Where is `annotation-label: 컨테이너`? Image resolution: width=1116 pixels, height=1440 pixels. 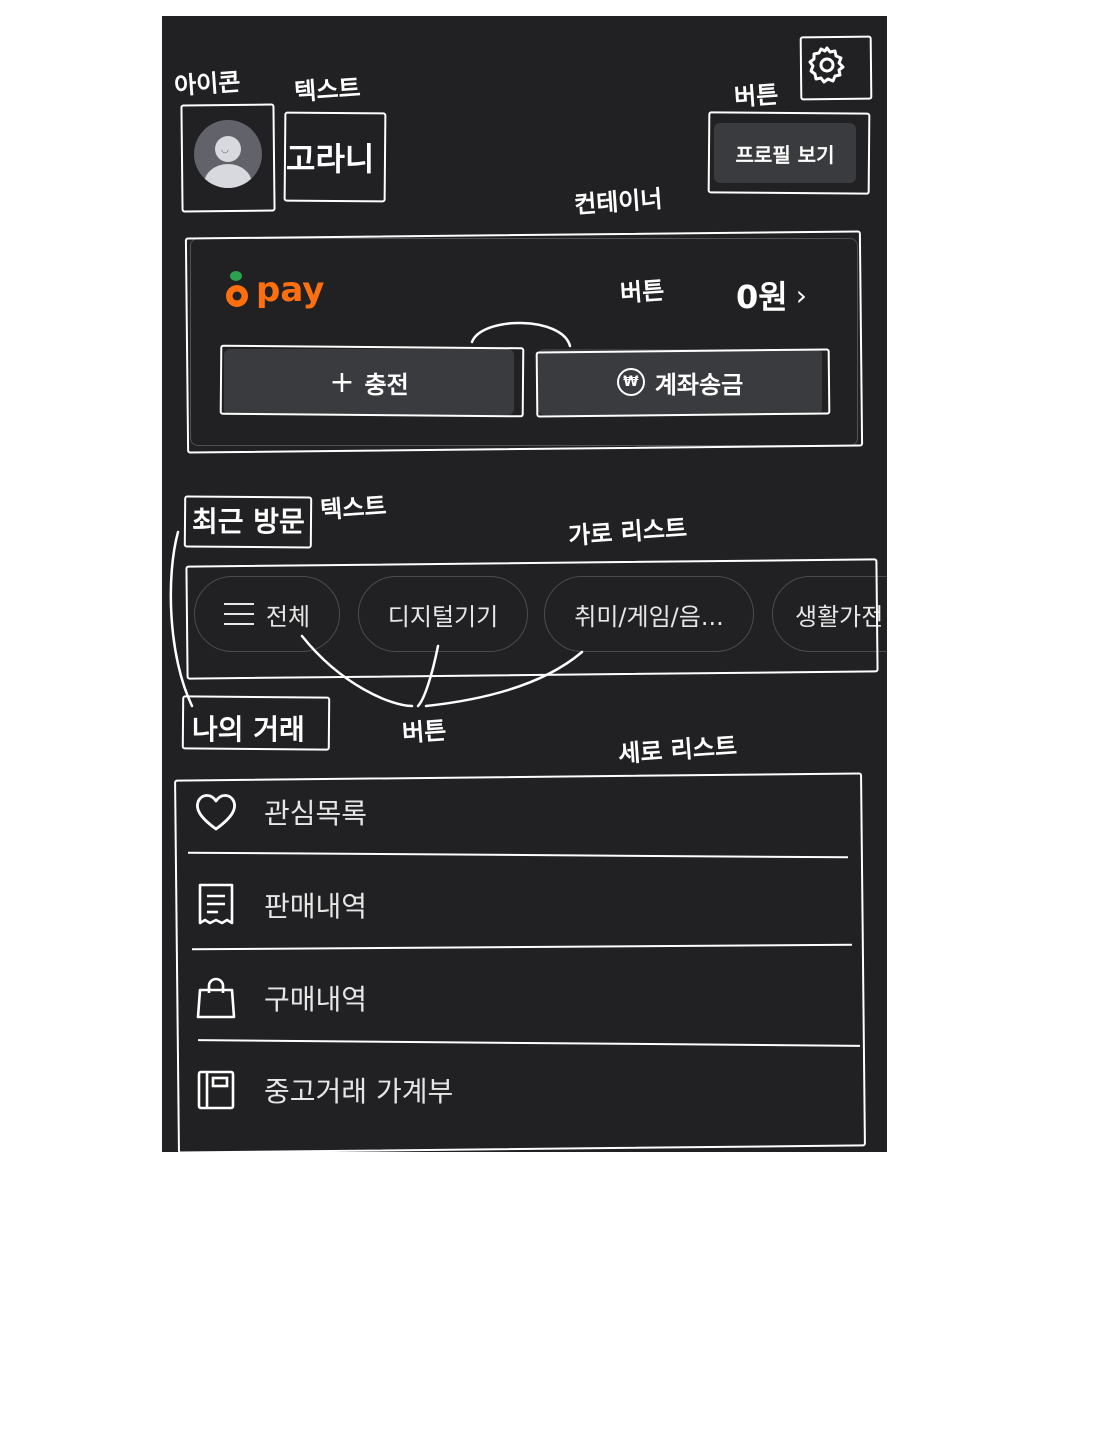
annotation-label: 컨테이너 is located at coordinates (618, 202).